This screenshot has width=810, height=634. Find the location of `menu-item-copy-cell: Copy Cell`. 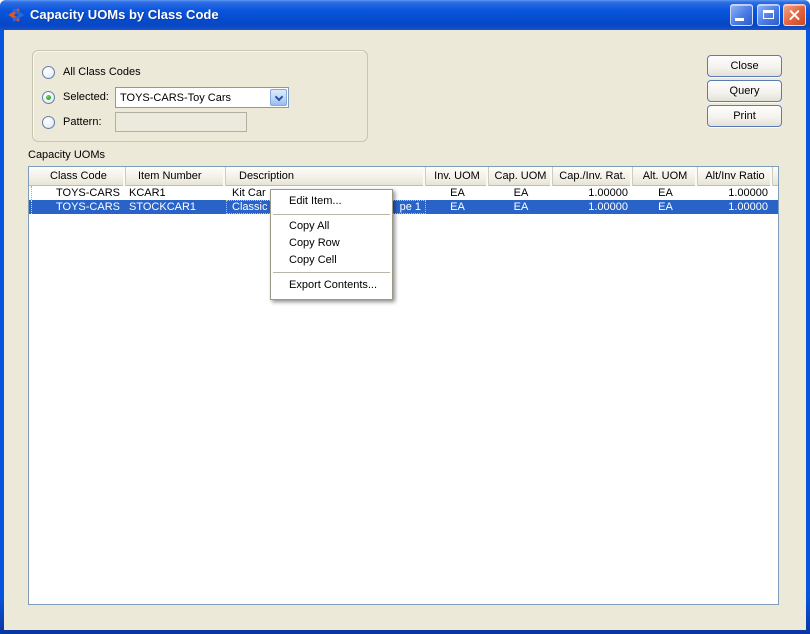

menu-item-copy-cell: Copy Cell is located at coordinates (331, 260).